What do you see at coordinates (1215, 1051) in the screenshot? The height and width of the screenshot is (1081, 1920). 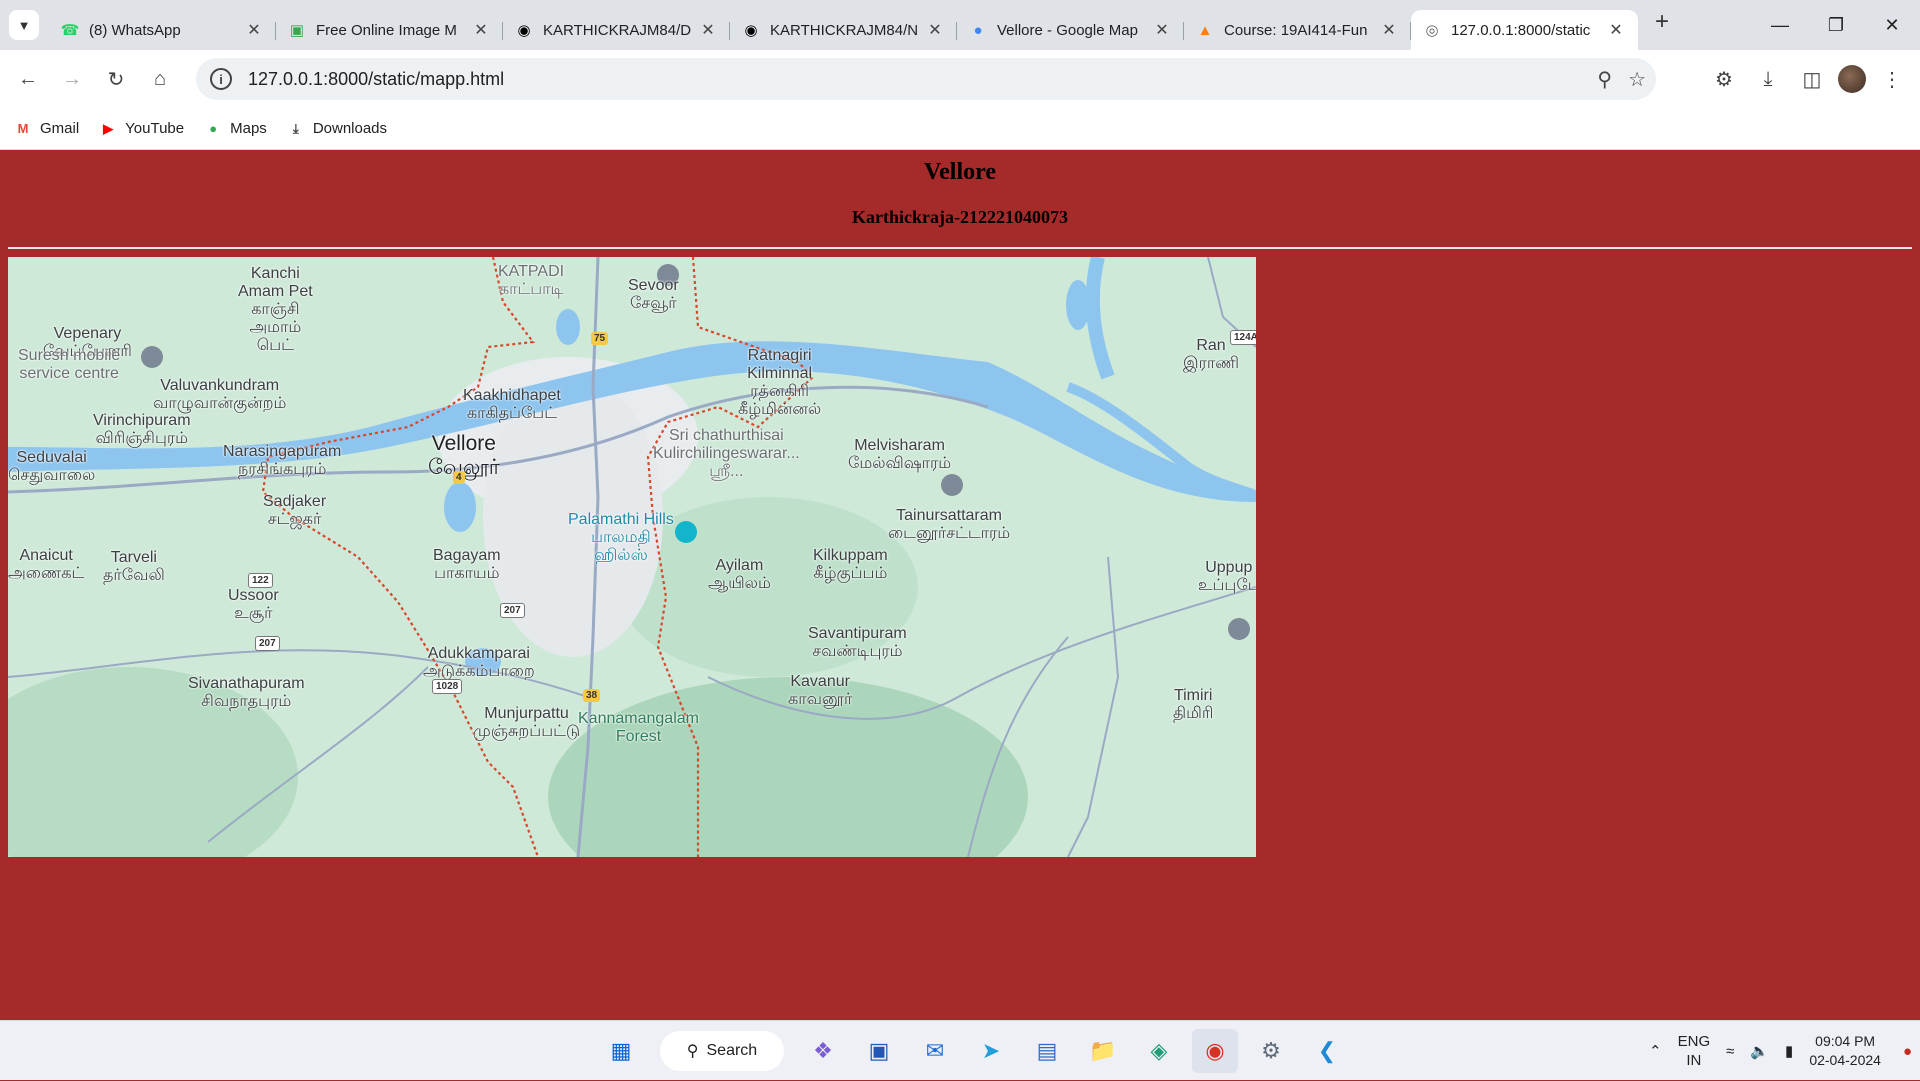 I see `chrome-icon: ◉` at bounding box center [1215, 1051].